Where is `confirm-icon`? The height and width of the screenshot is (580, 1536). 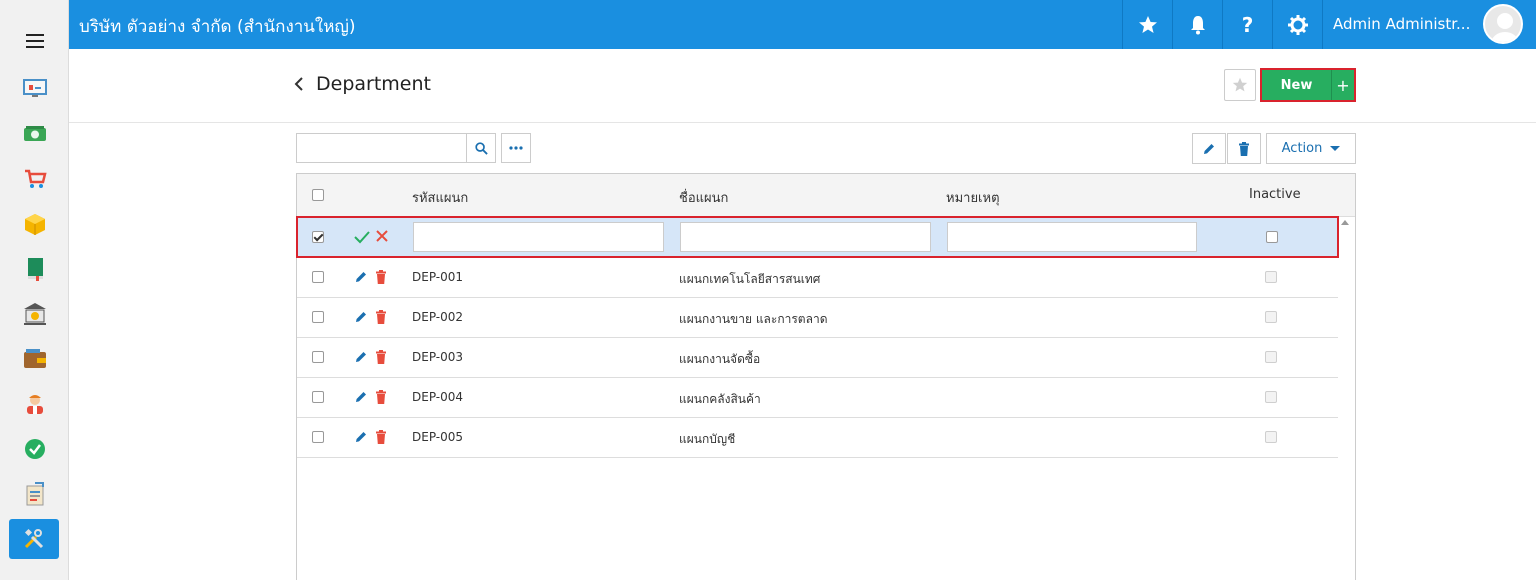
confirm-icon is located at coordinates (362, 237).